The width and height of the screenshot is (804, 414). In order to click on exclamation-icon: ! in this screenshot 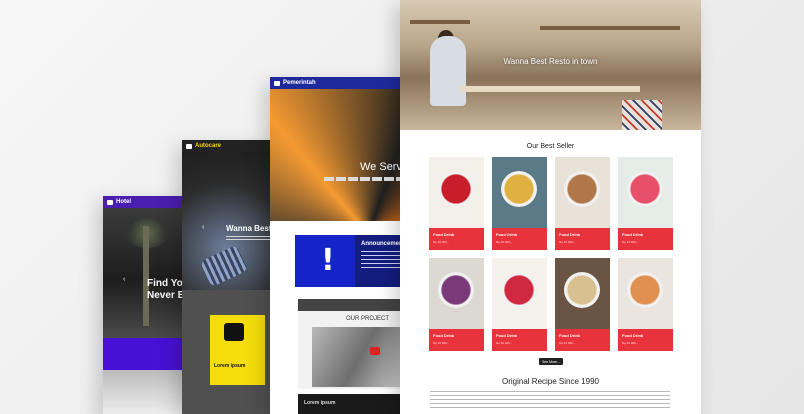, I will do `click(328, 260)`.